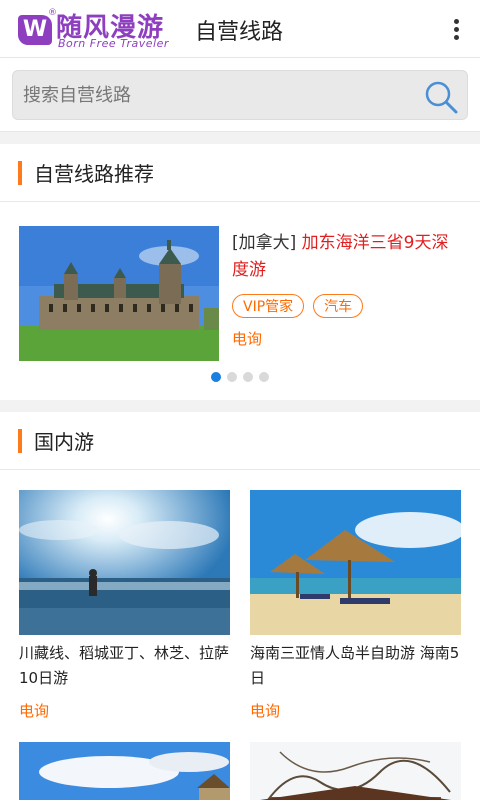  Describe the element at coordinates (113, 43) in the screenshot. I see `logo-tagline: Born Free Traveler` at that location.